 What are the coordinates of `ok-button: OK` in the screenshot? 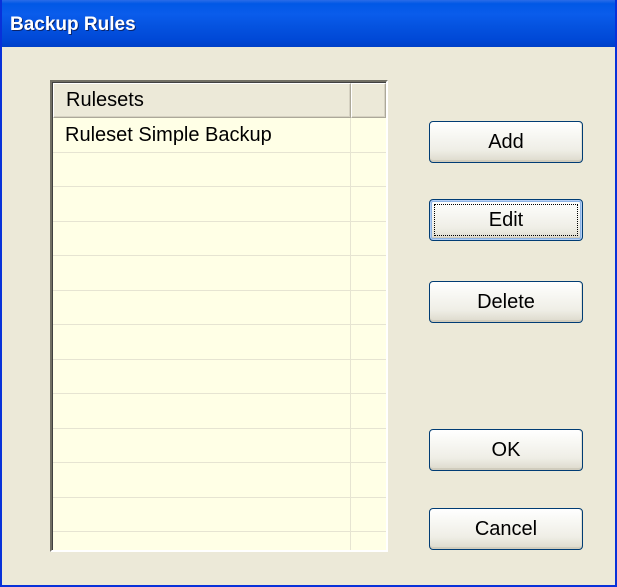 It's located at (506, 450).